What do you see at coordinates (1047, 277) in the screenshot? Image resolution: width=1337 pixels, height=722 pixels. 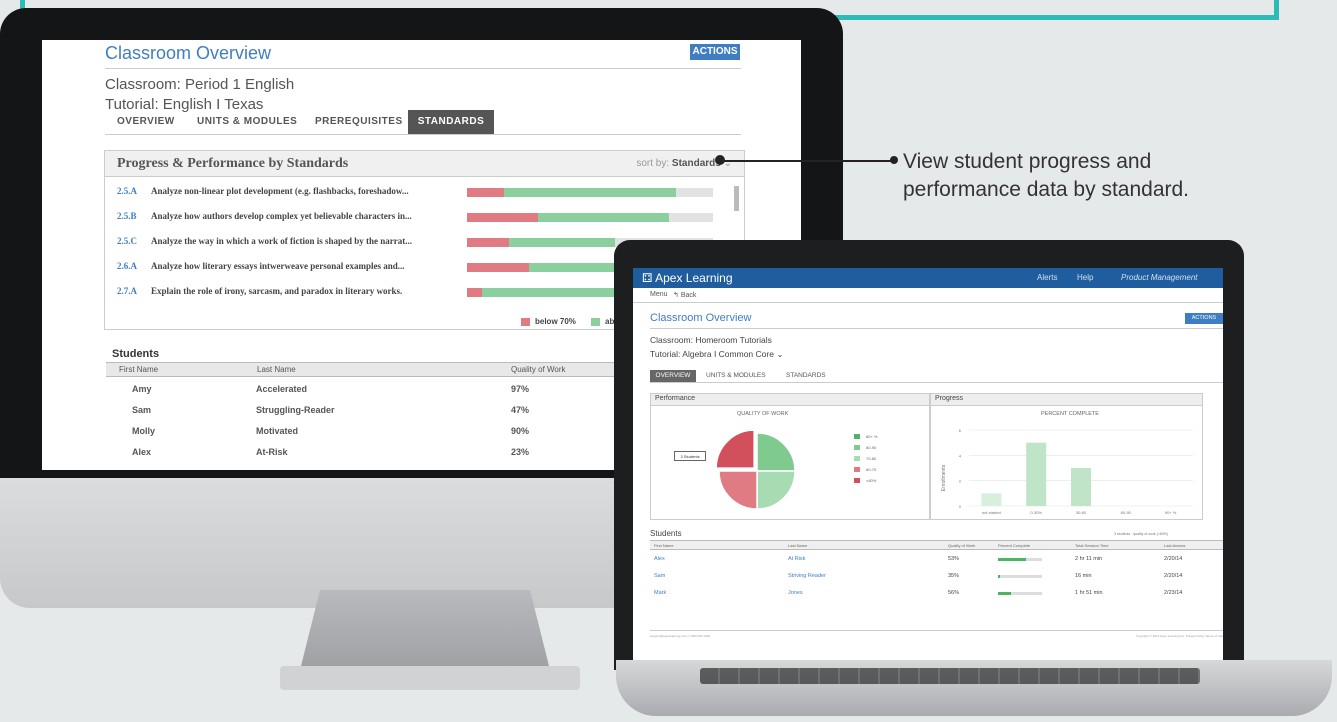 I see `nav-alerts: Alerts` at bounding box center [1047, 277].